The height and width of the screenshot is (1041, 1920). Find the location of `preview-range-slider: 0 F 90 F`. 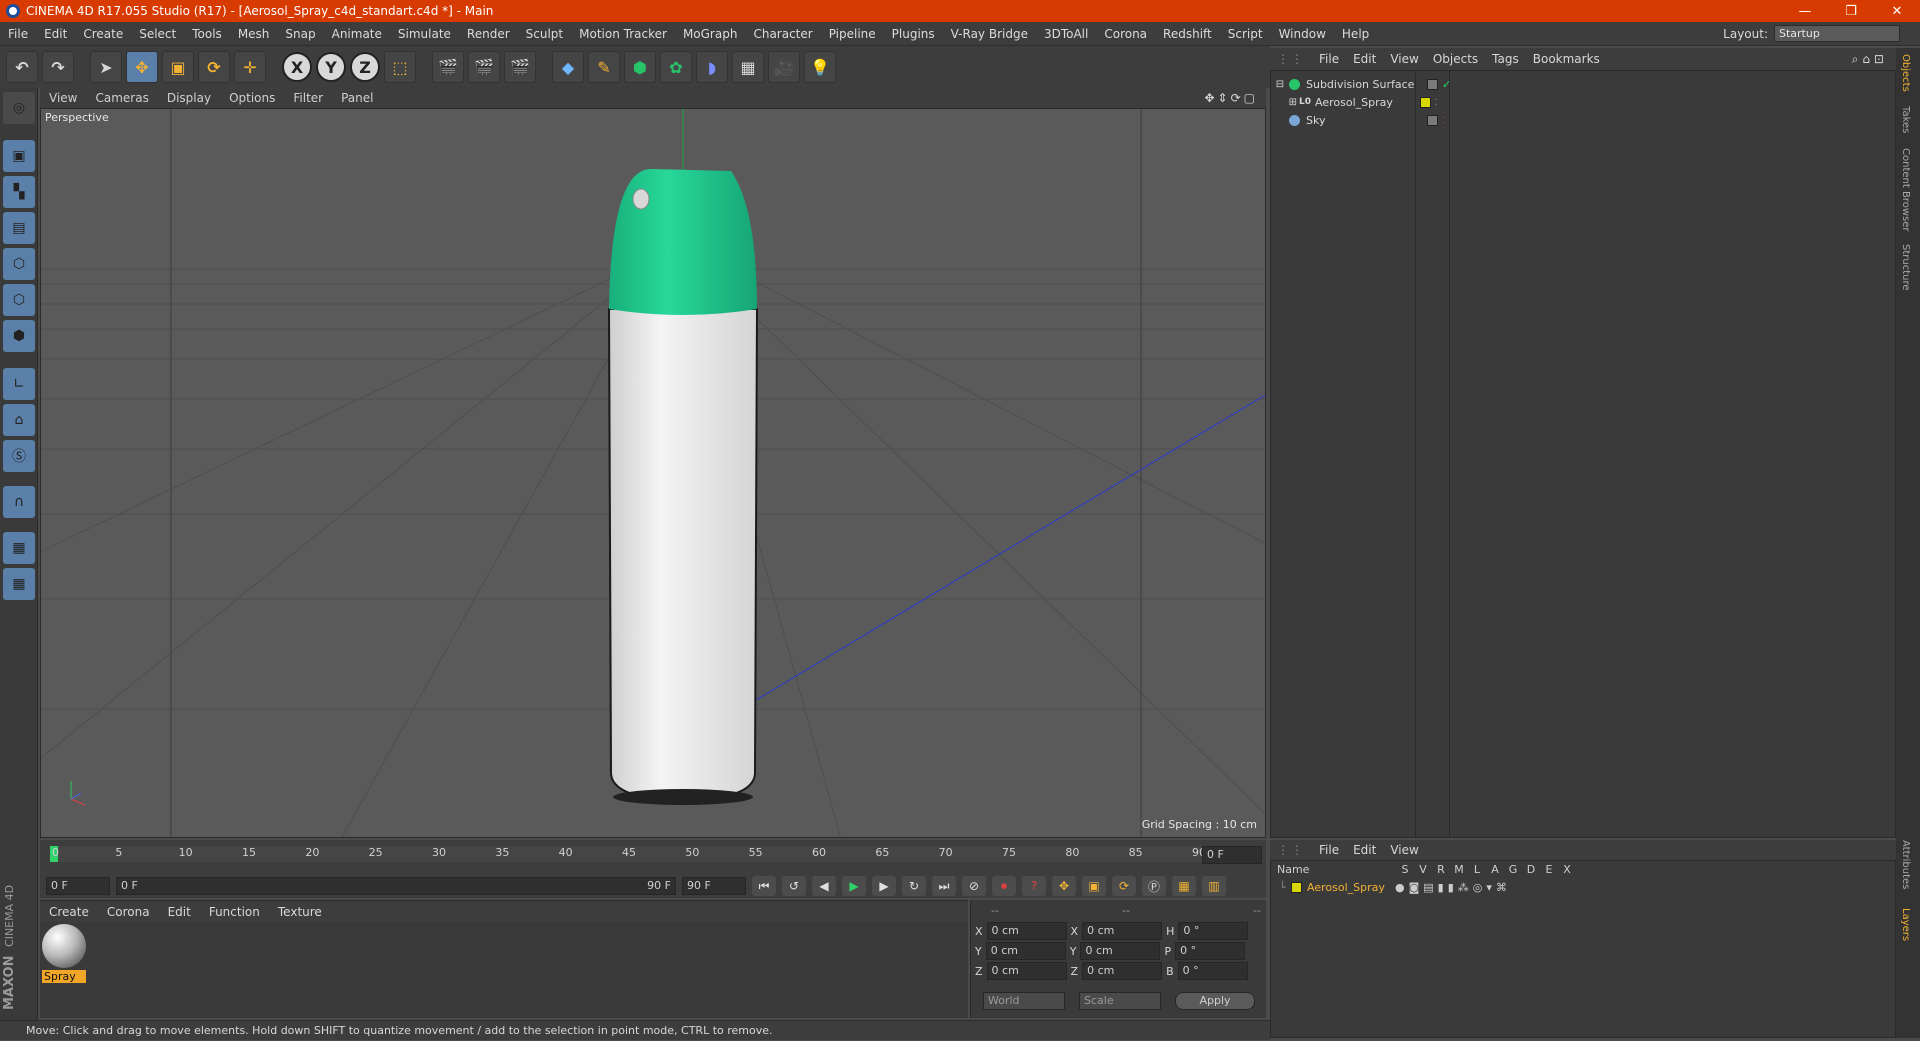

preview-range-slider: 0 F 90 F is located at coordinates (396, 886).